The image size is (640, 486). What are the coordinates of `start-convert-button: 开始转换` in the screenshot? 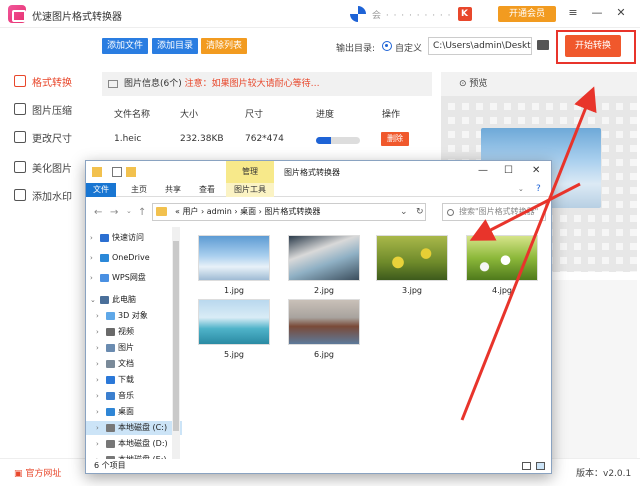 It's located at (593, 46).